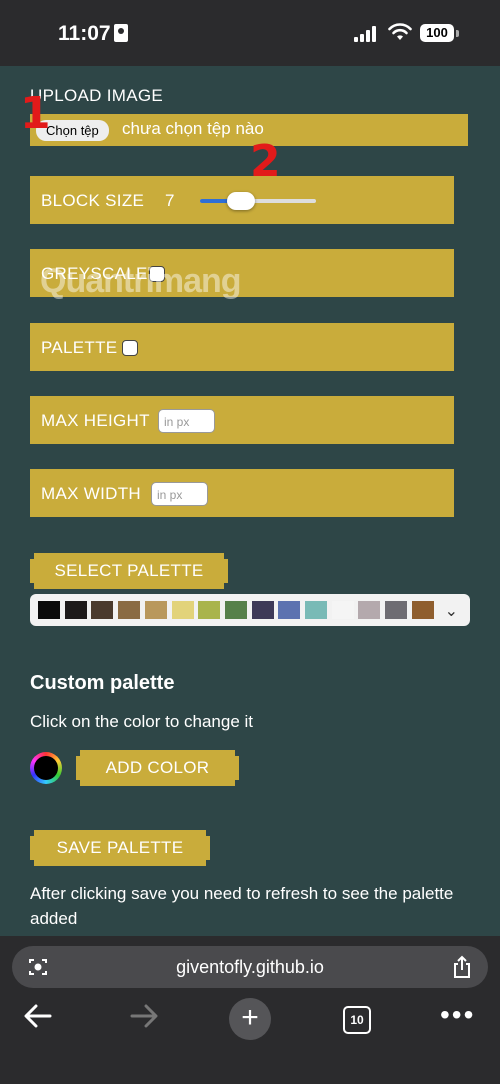  I want to click on battery-icon: 100, so click(437, 33).